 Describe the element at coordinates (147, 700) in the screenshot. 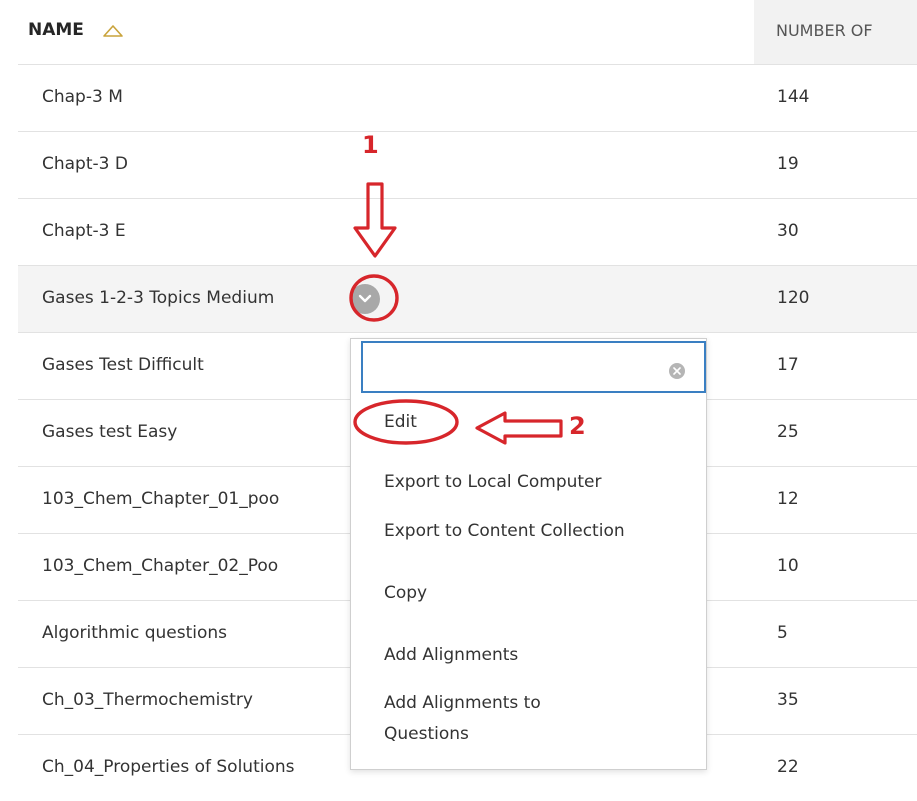

I see `pool-name: Ch_03_Thermochemistry` at that location.